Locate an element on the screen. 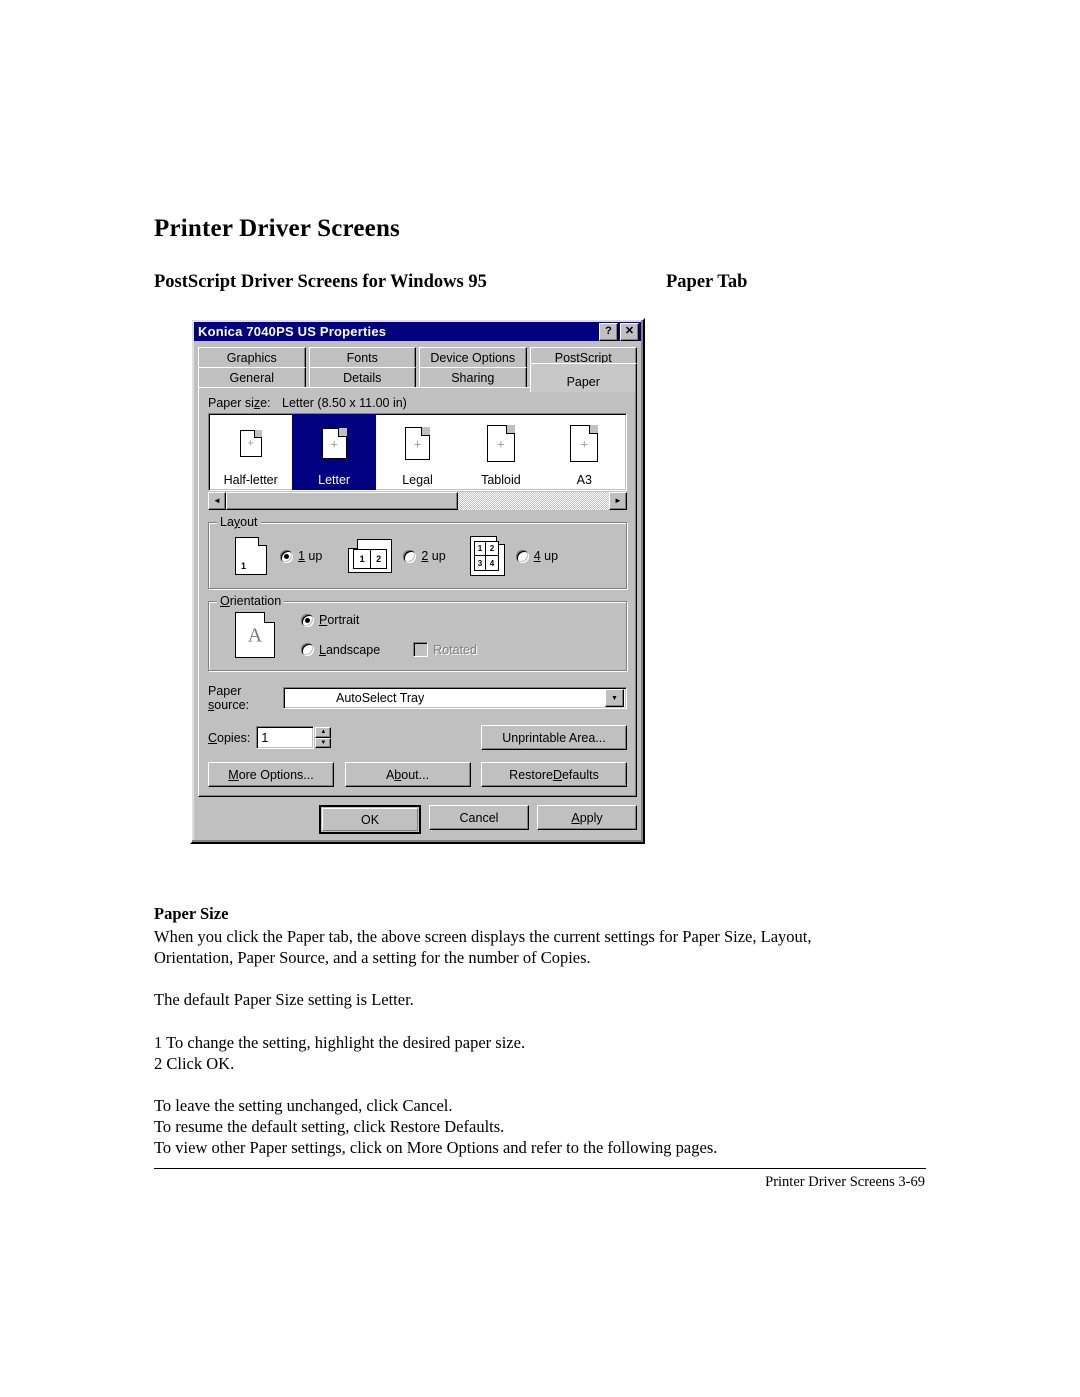  layout-options-row: 1 1 up 1 2 2 up 1 2 3 4 4 up is located at coordinates (417, 556).